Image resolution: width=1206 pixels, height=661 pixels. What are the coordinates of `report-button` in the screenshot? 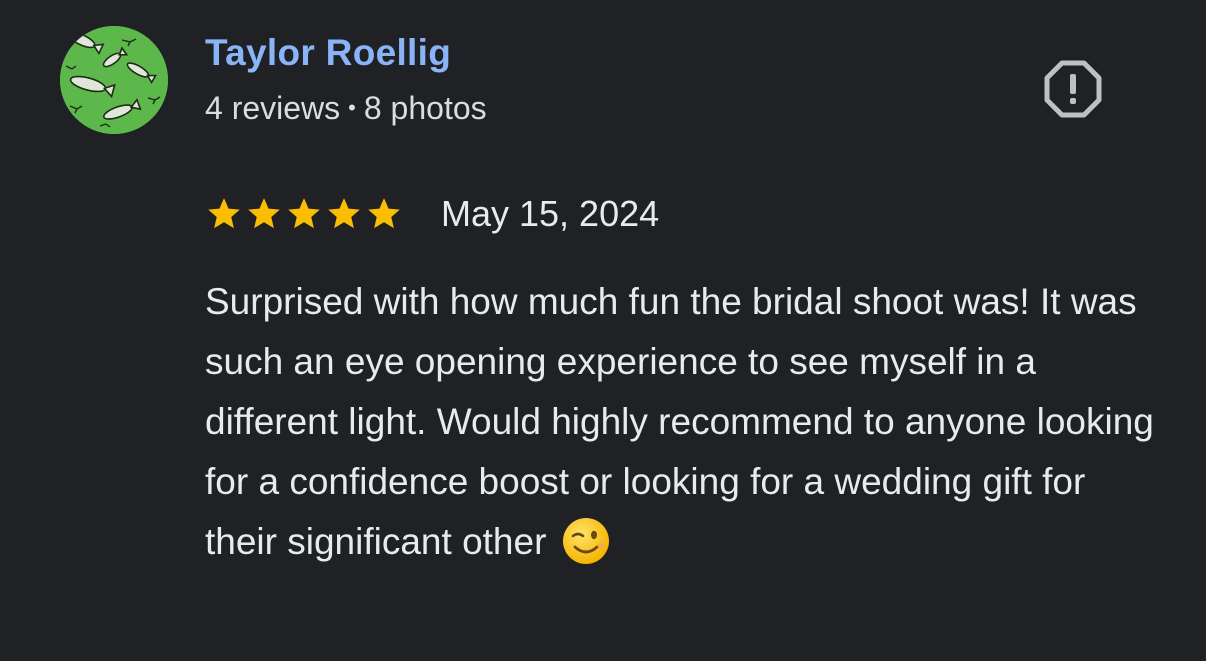 It's located at (1073, 89).